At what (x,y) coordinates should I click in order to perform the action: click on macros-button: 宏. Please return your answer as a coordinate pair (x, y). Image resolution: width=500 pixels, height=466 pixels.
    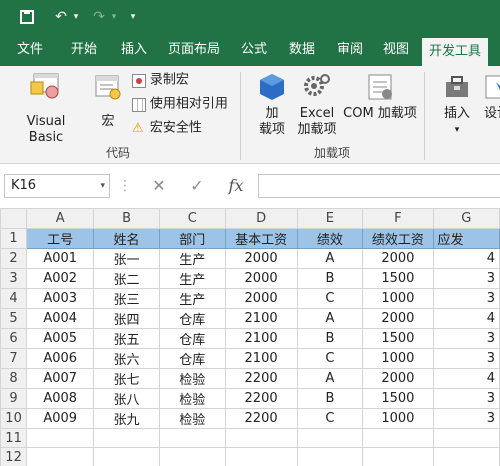
    Looking at the image, I should click on (108, 102).